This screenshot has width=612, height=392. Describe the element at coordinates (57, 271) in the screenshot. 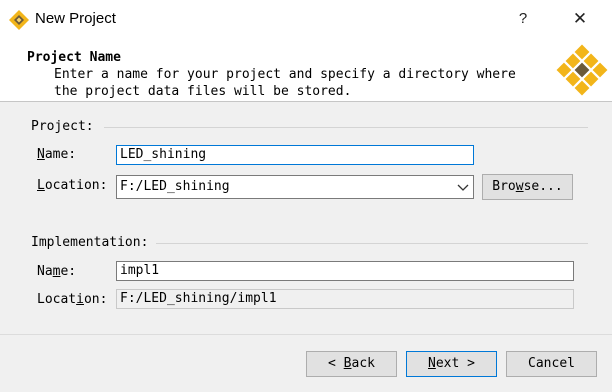

I see `implementation-name-label: Name:` at that location.